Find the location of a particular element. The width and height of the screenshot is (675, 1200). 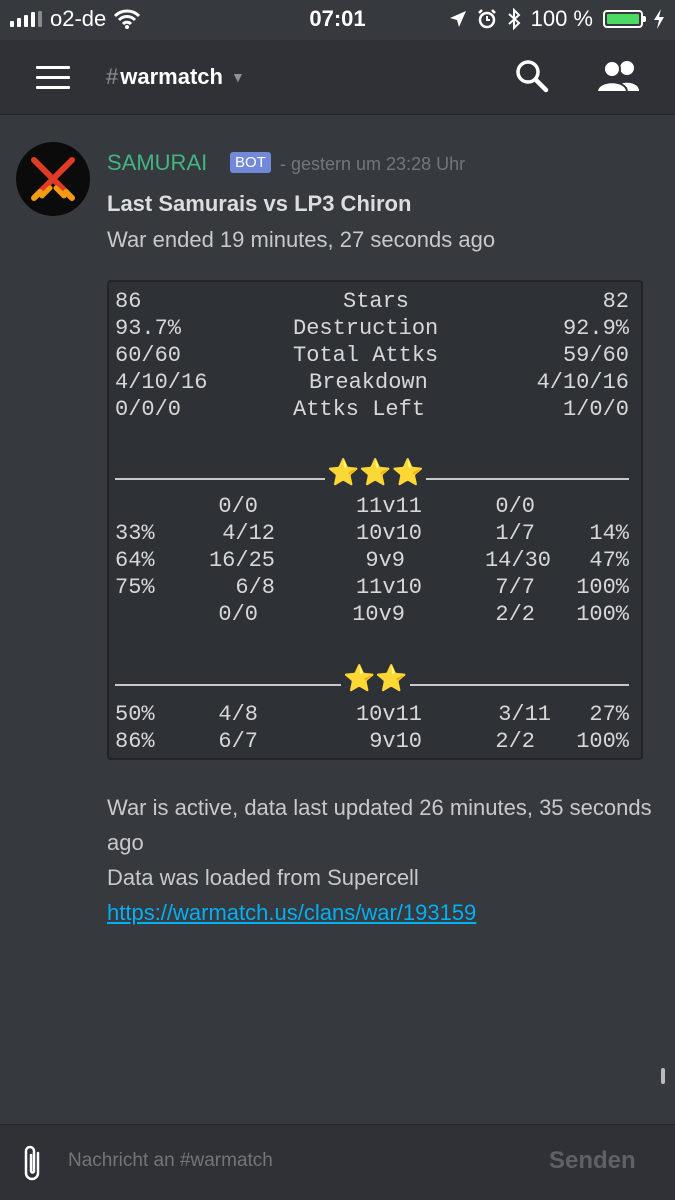

members-icon is located at coordinates (619, 76).